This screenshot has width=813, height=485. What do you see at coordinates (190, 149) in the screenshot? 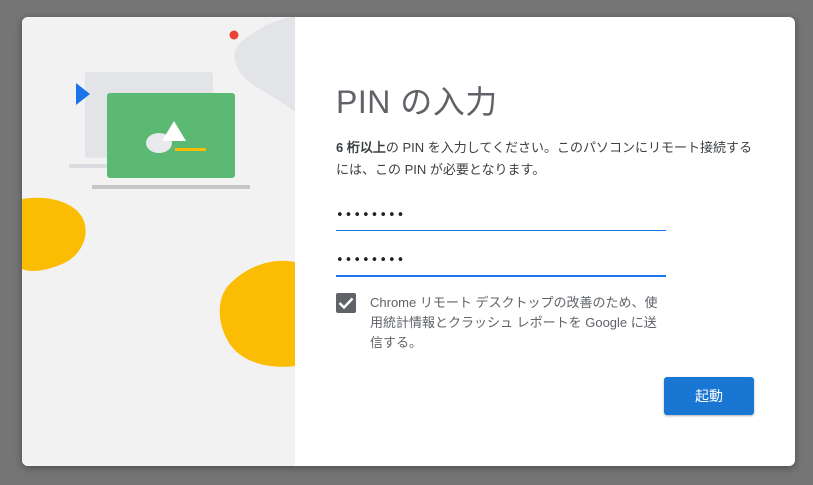
I see `yellow-line` at bounding box center [190, 149].